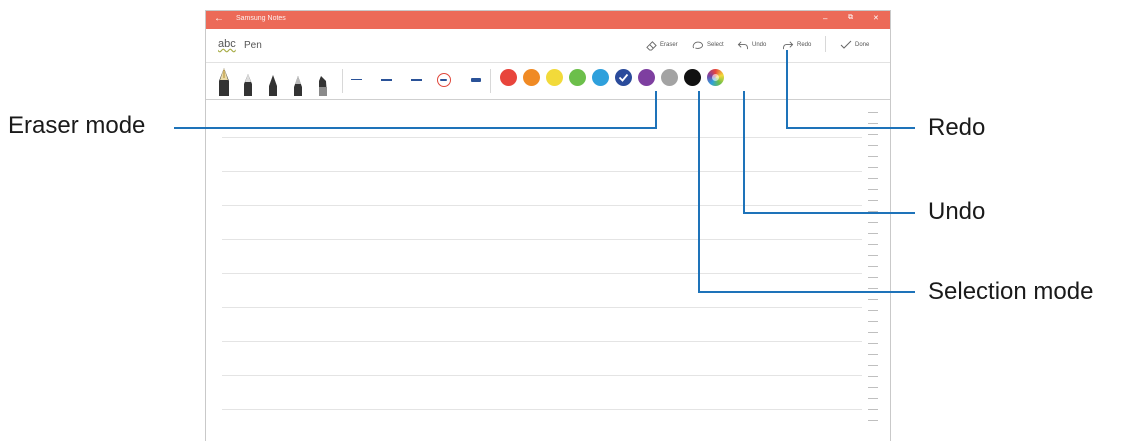 The width and height of the screenshot is (1128, 441). I want to click on callout-redo: Redo, so click(957, 127).